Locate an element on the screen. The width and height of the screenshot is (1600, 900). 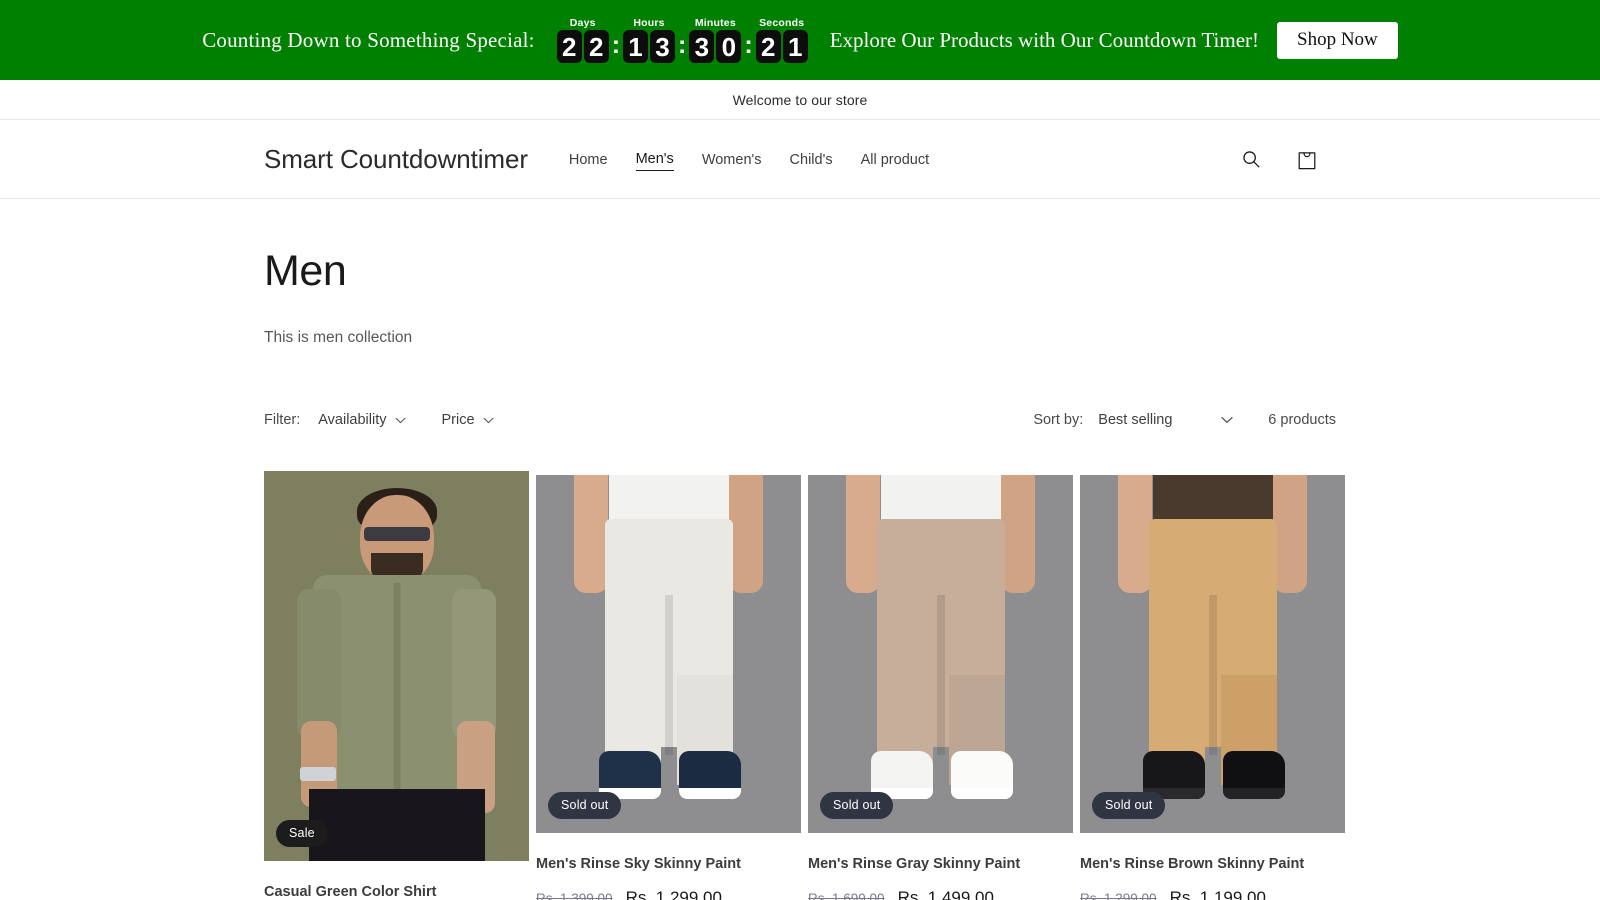
nav-item-womens: Women's is located at coordinates (732, 159).